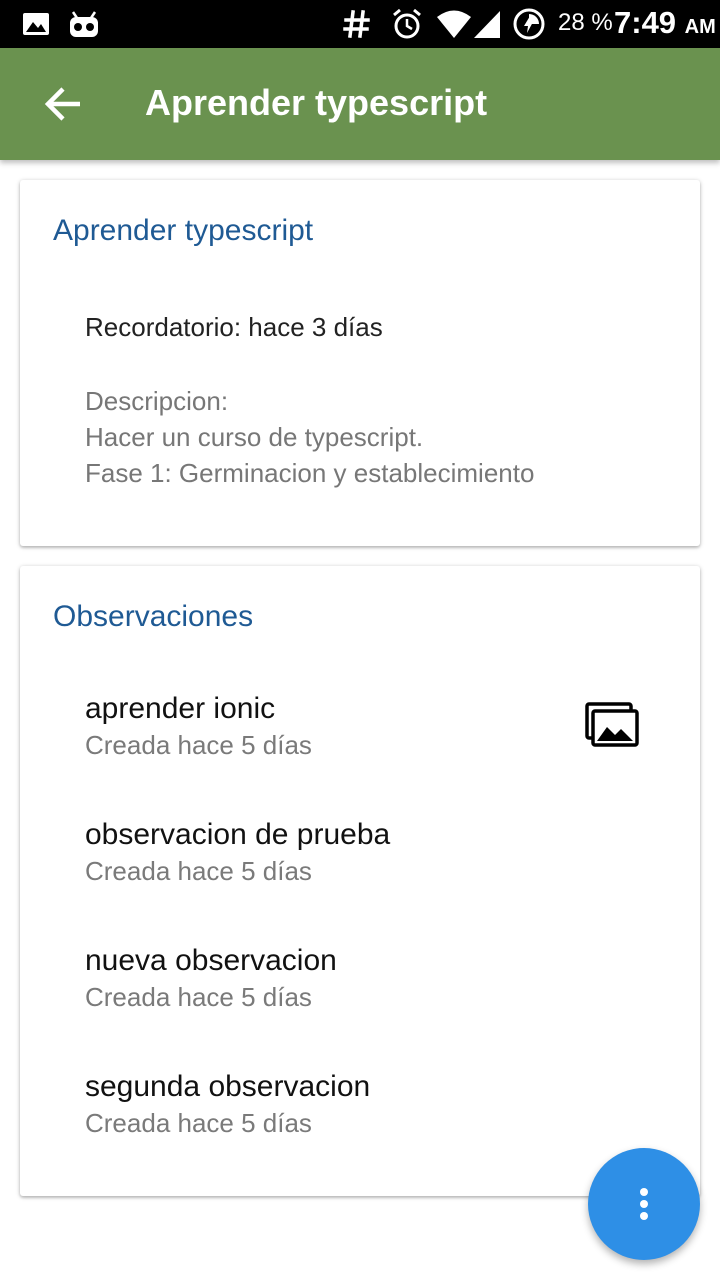 The width and height of the screenshot is (720, 1280). What do you see at coordinates (454, 24) in the screenshot?
I see `wifi-icon` at bounding box center [454, 24].